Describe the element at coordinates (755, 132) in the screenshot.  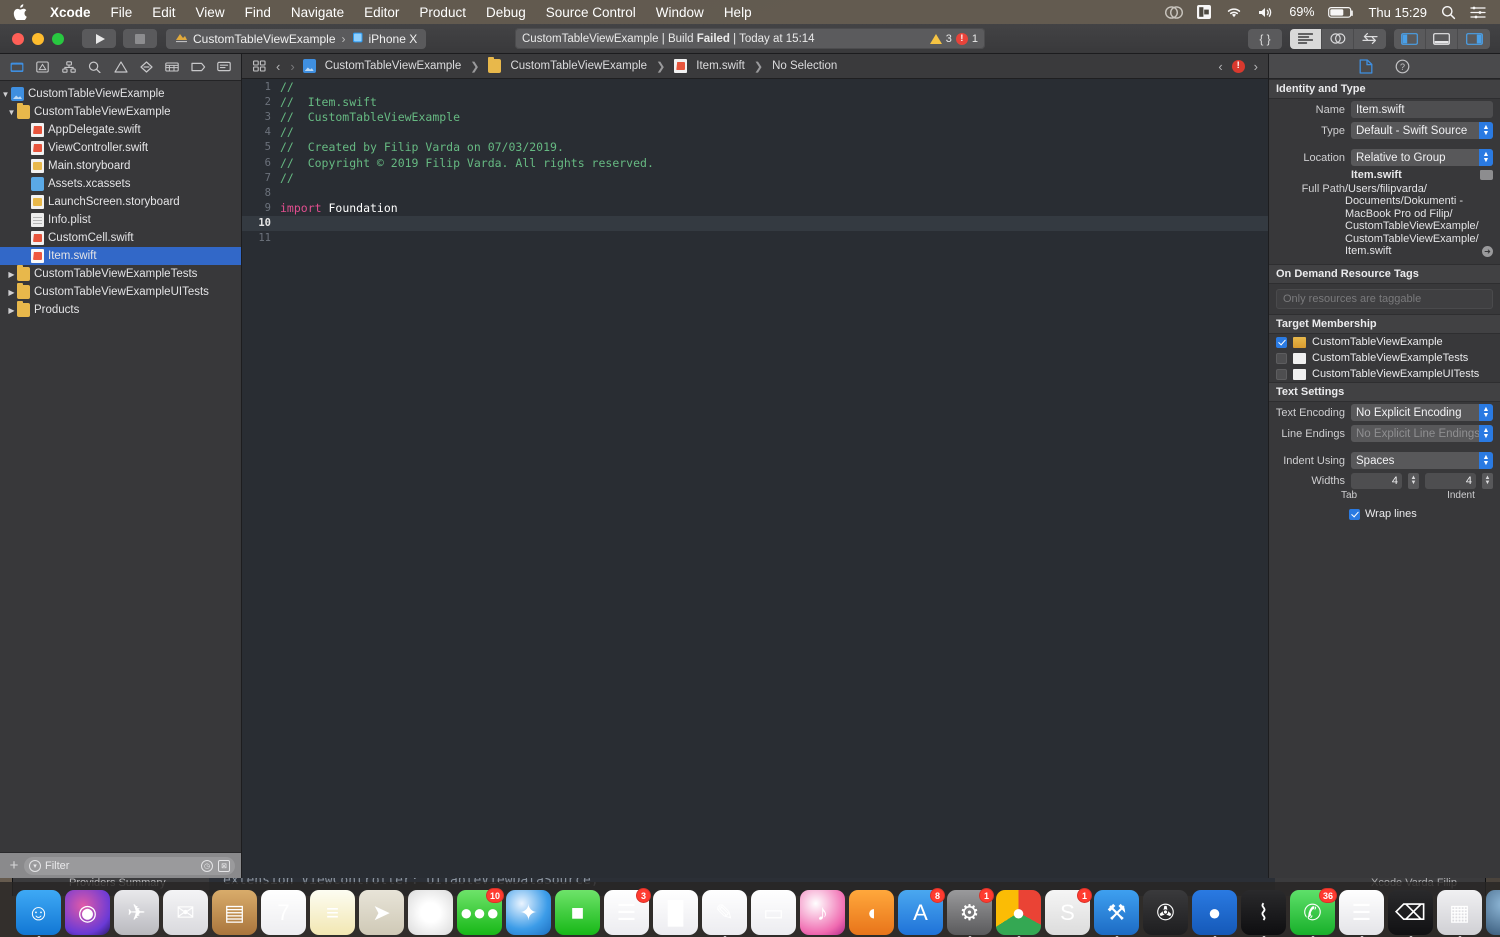
I see `code-line: 4 //` at that location.